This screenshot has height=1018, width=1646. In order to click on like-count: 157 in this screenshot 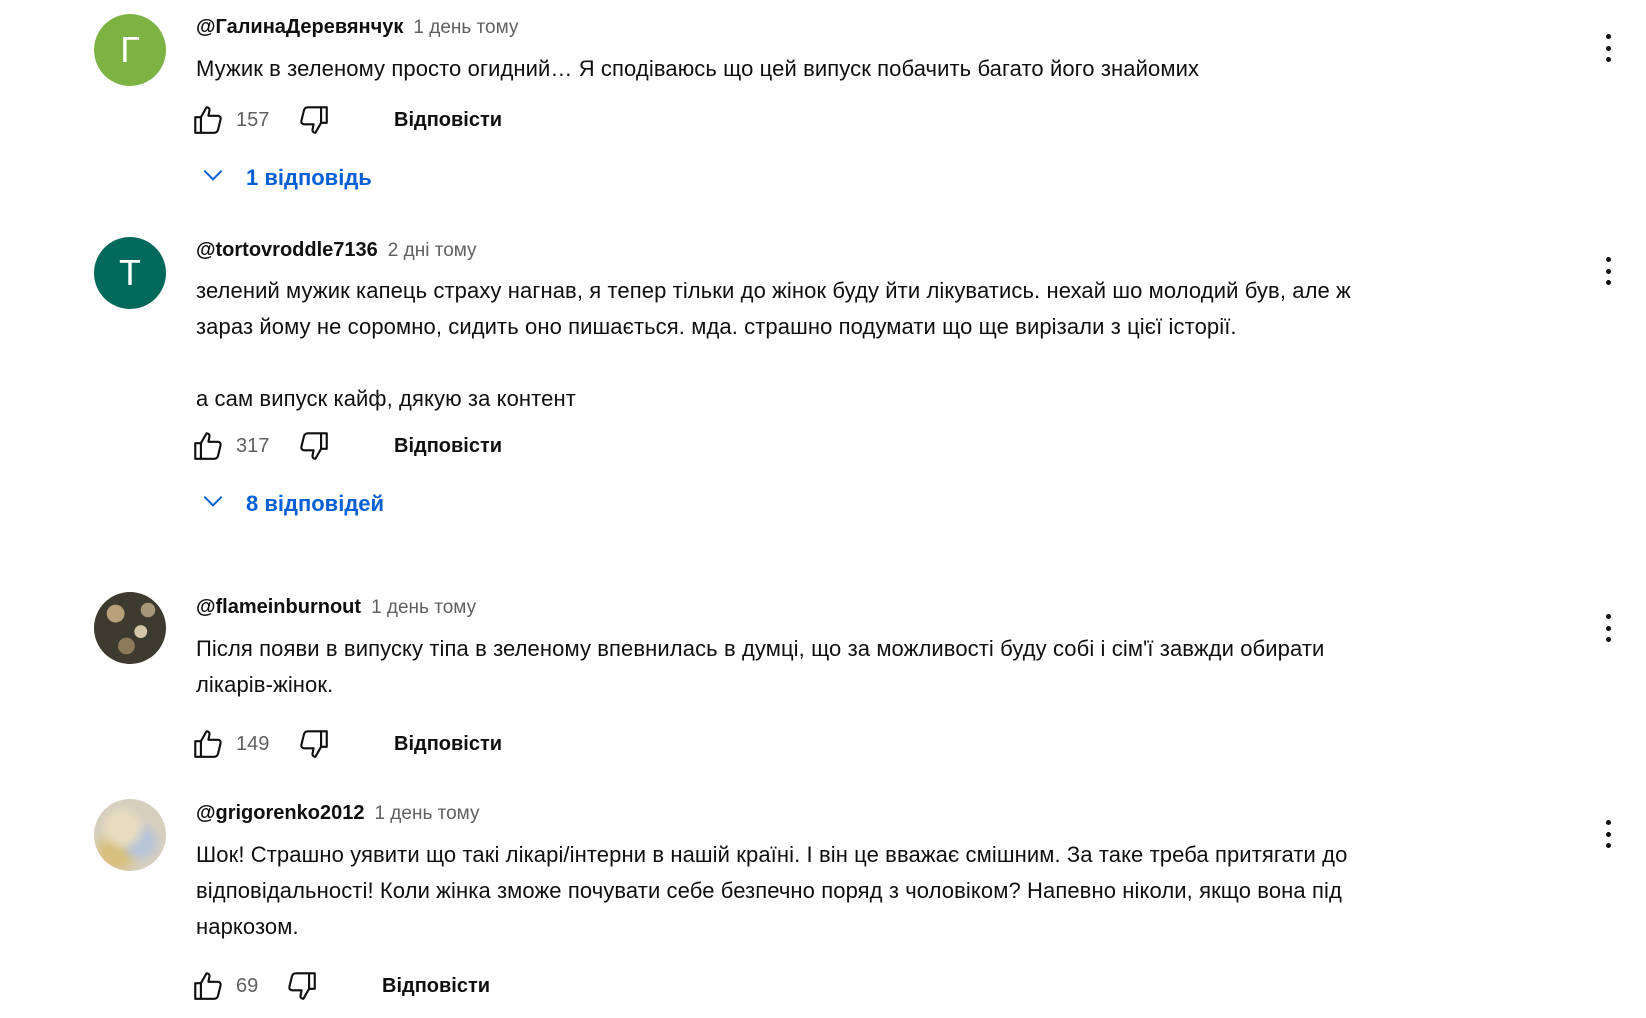, I will do `click(253, 119)`.